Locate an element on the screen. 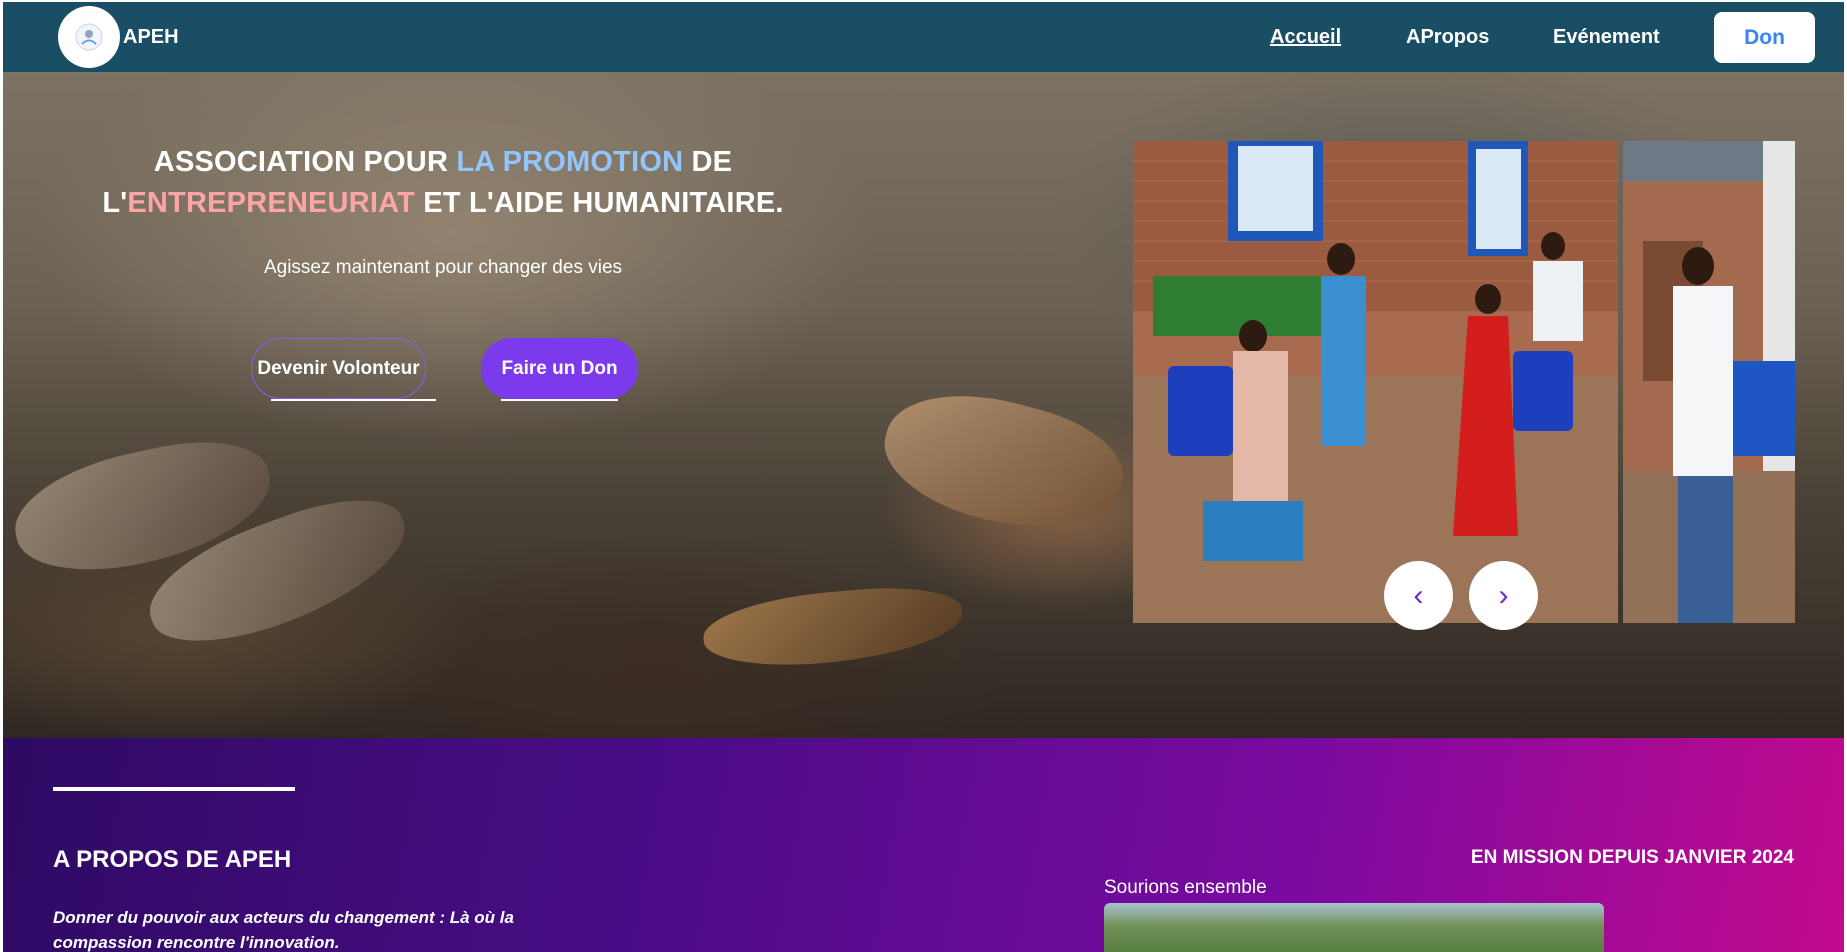 The width and height of the screenshot is (1847, 952). apeh-logo-icon is located at coordinates (89, 37).